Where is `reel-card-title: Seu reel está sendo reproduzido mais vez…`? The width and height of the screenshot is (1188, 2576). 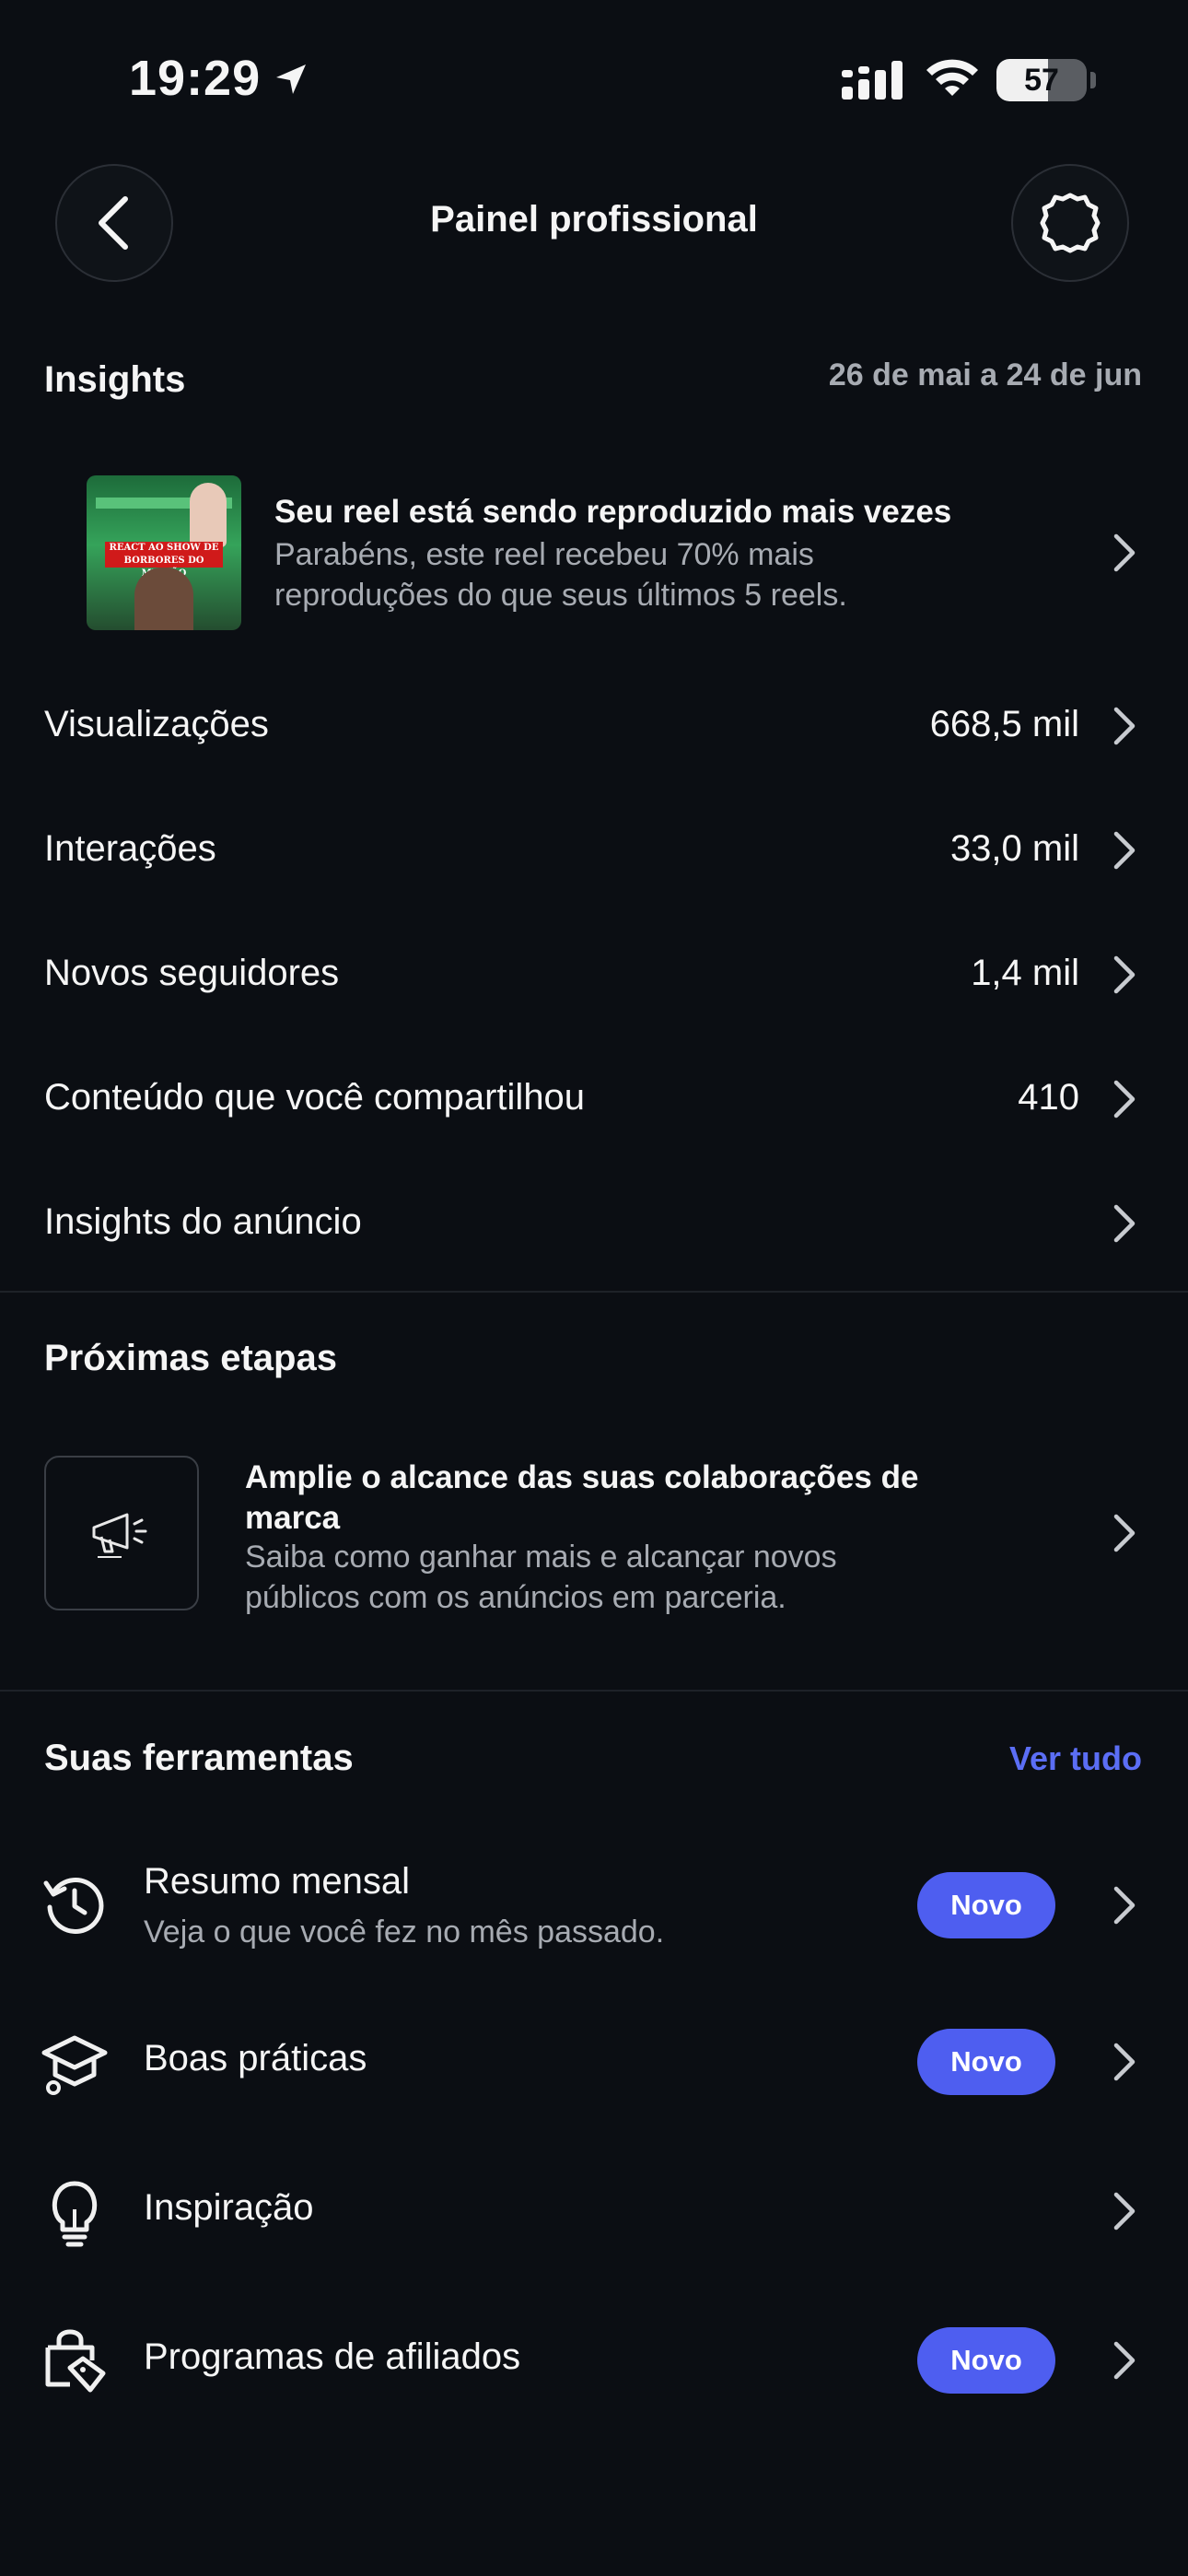
reel-card-title: Seu reel está sendo reproduzido mais vez… is located at coordinates (613, 512).